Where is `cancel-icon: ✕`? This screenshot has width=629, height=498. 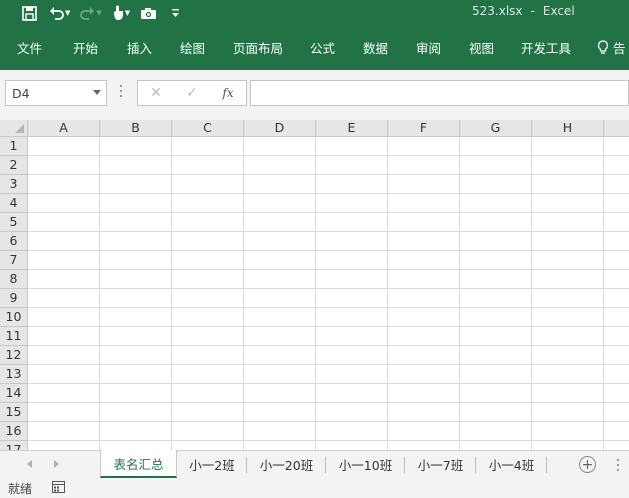
cancel-icon: ✕ is located at coordinates (156, 93).